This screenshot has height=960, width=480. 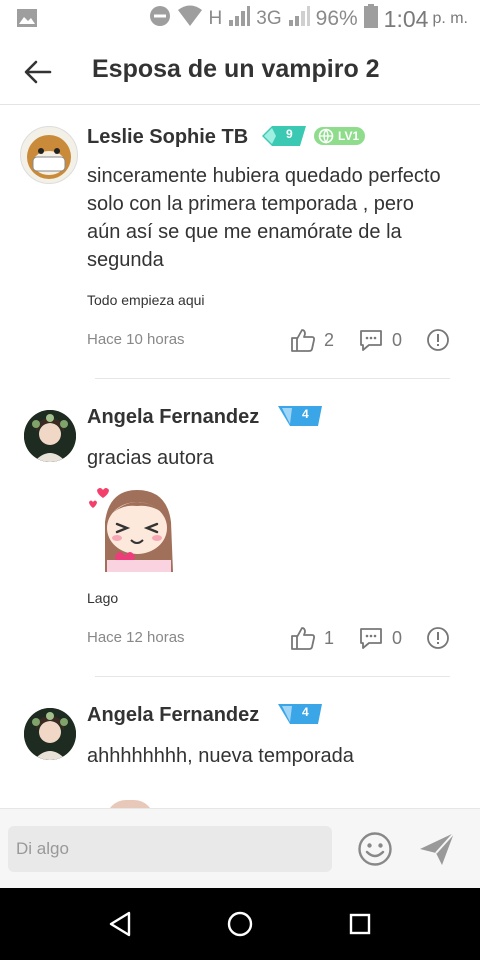 I want to click on rank-badge: 9, so click(x=284, y=136).